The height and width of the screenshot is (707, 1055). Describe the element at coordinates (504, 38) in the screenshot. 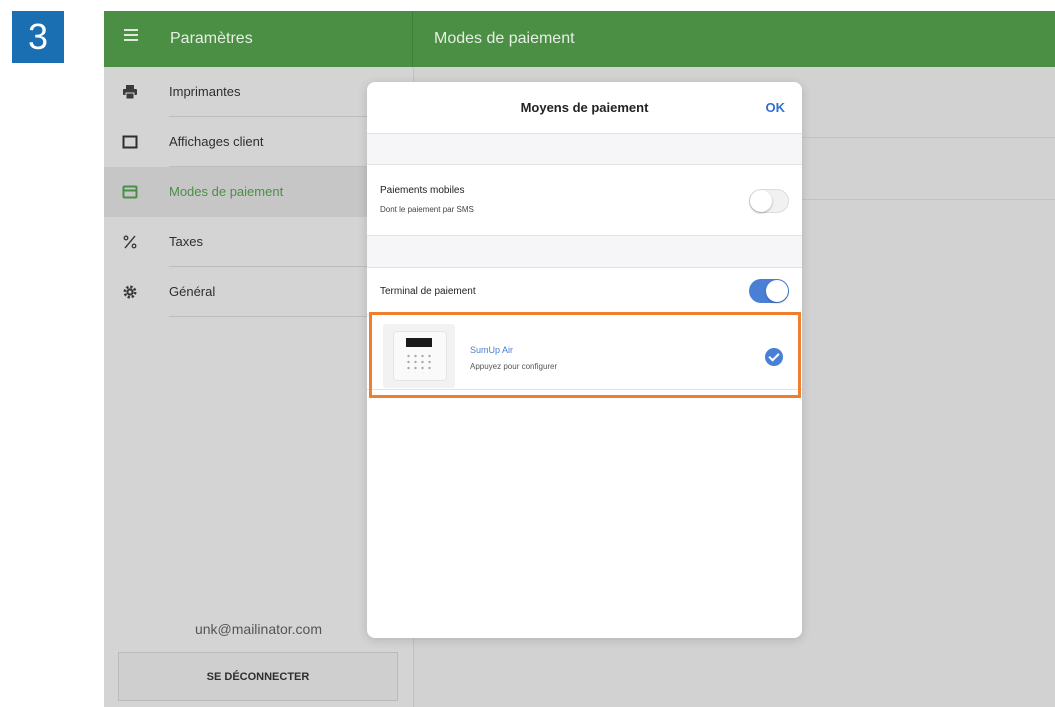

I see `page-title: Modes de paiement` at that location.